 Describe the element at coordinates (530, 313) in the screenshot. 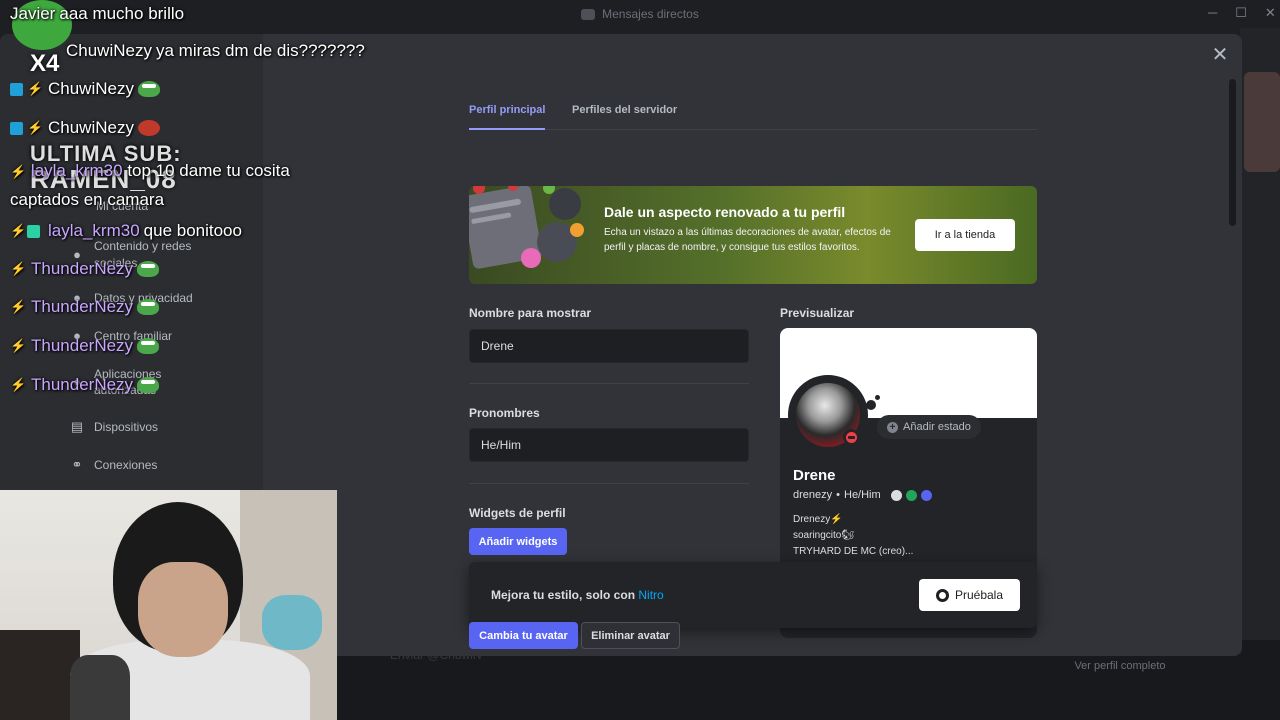

I see `display-name-label: Nombre para mostrar` at that location.